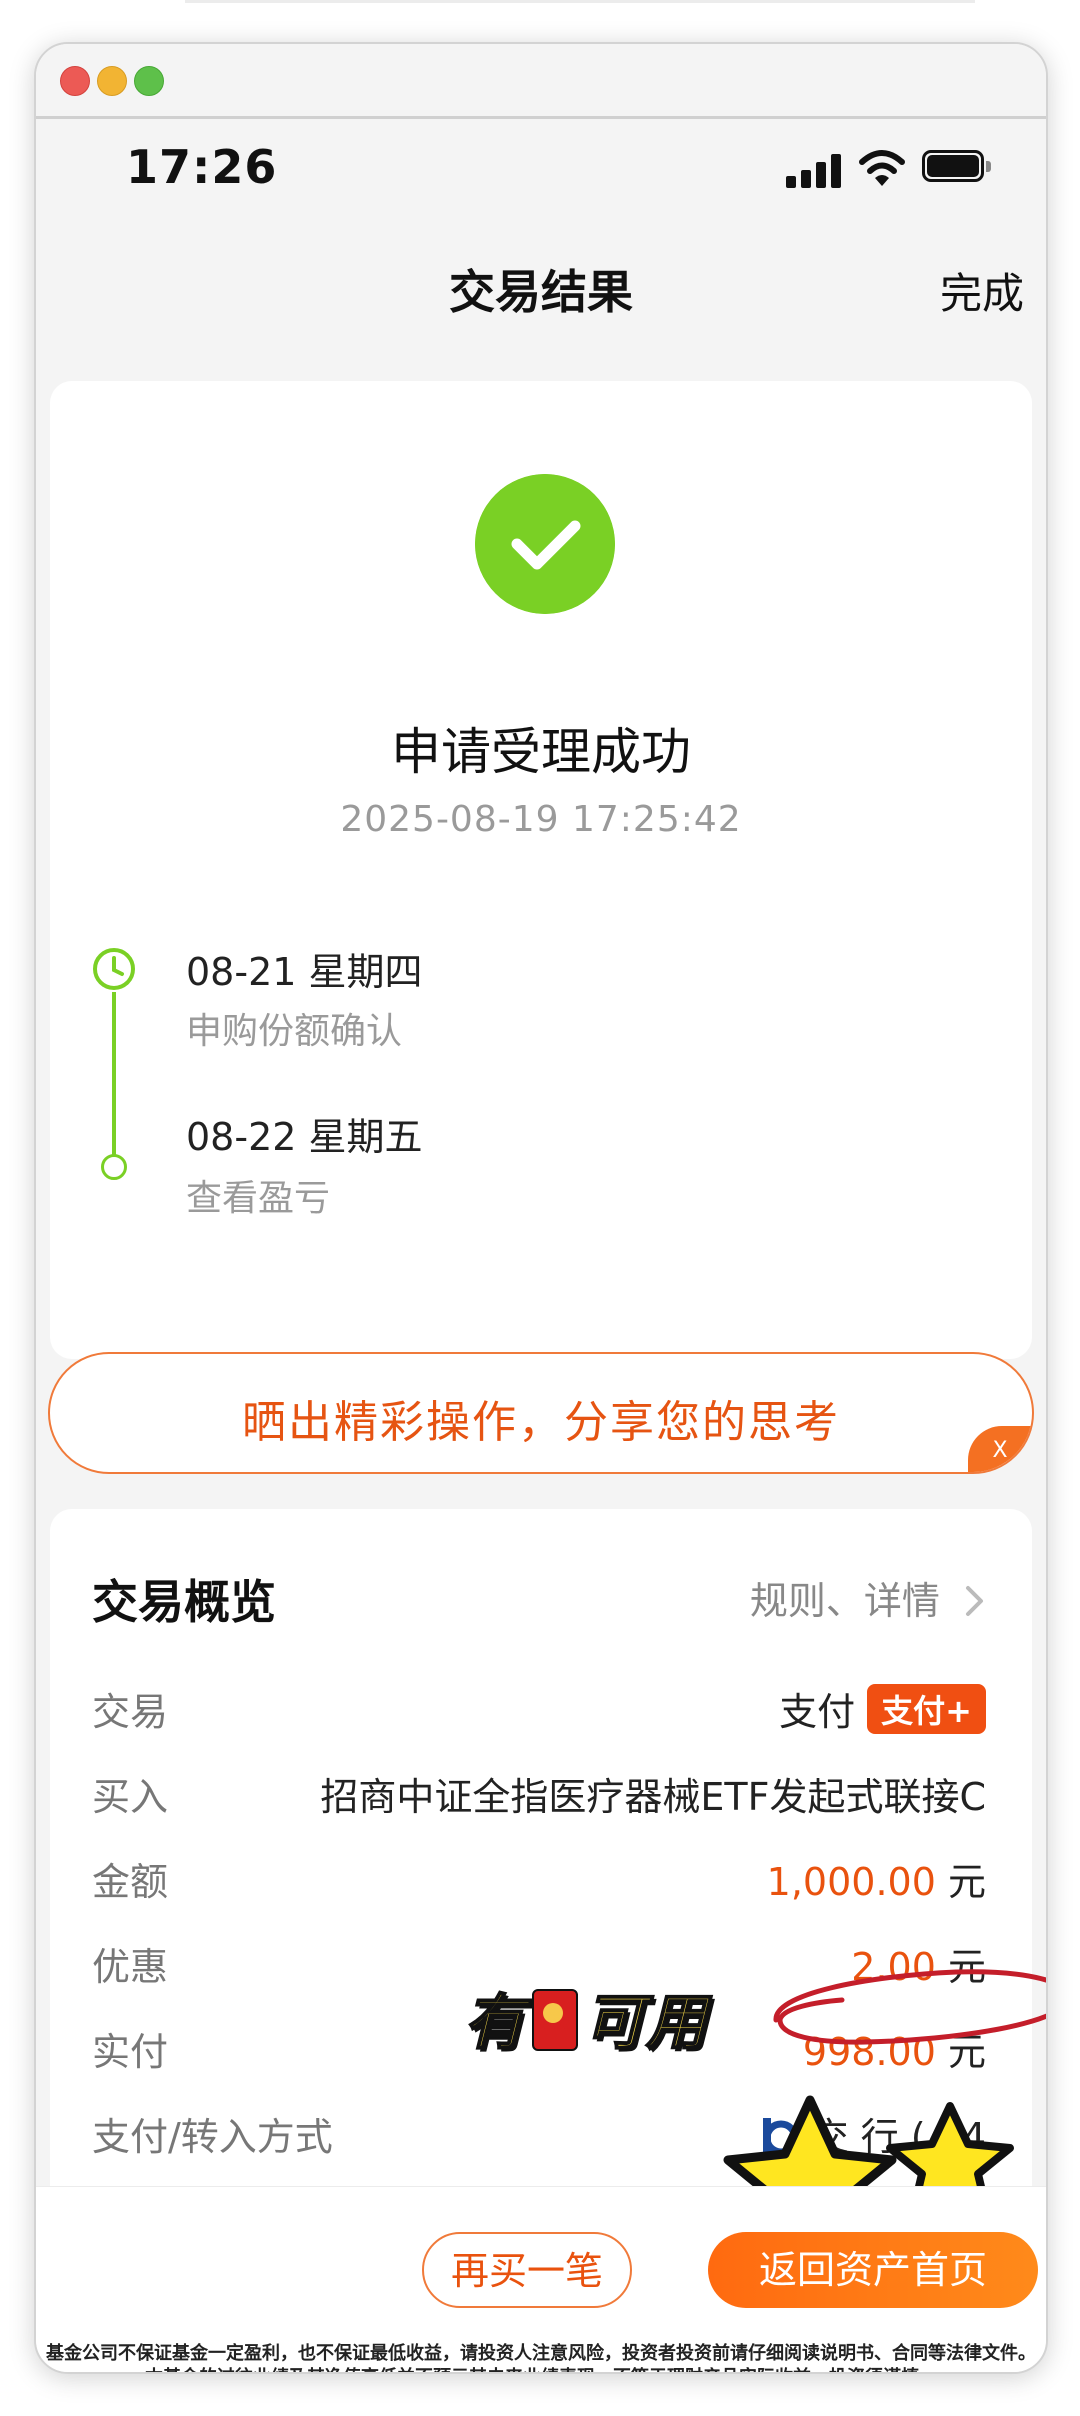 Image resolution: width=1080 pixels, height=2416 pixels. Describe the element at coordinates (184, 1602) in the screenshot. I see `overview-title: 交易概览` at that location.